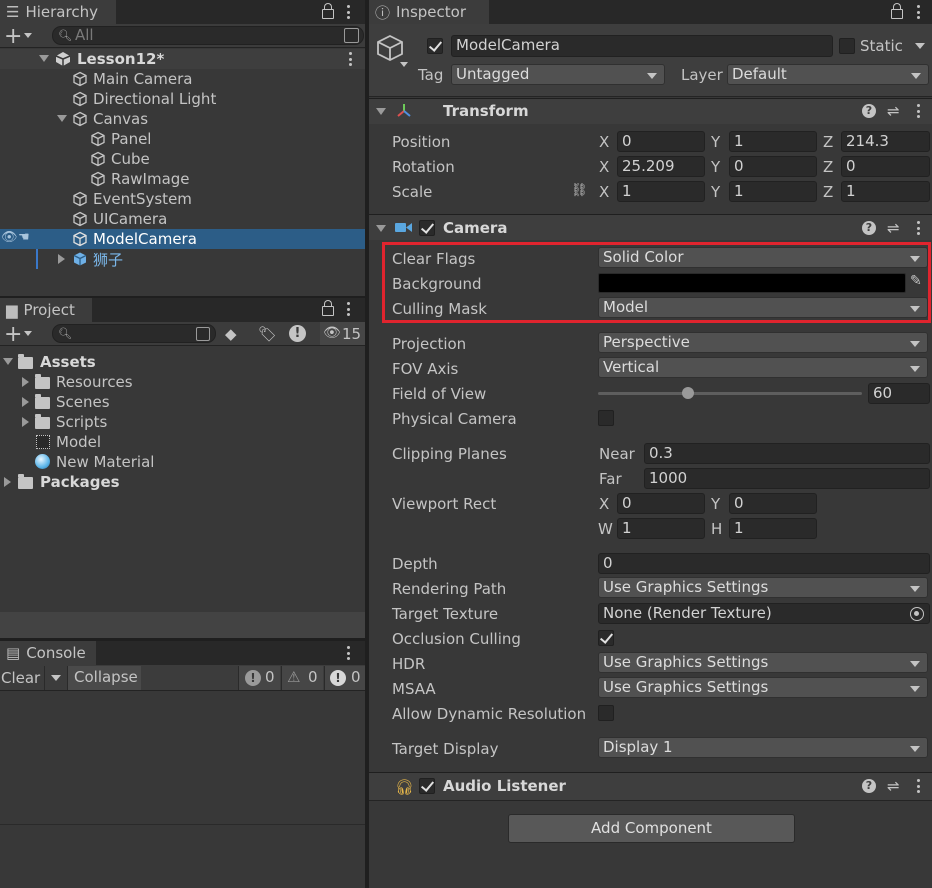 This screenshot has width=932, height=888. I want to click on near-field: 0.3, so click(787, 453).